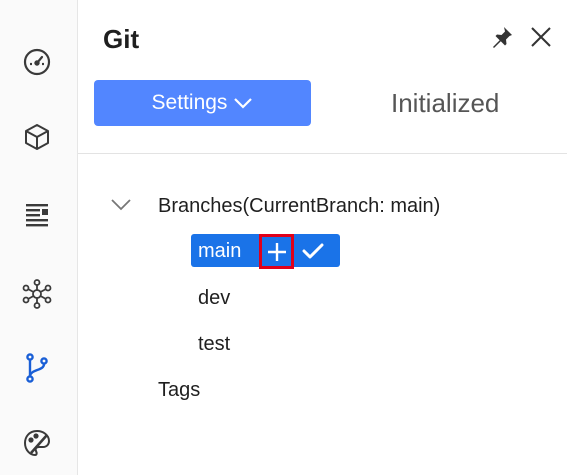 The image size is (567, 475). I want to click on pin-icon, so click(502, 37).